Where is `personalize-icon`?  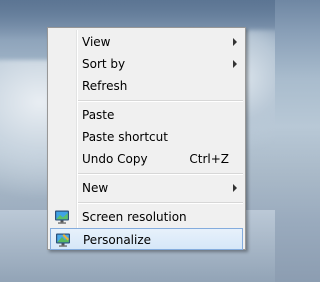
personalize-icon is located at coordinates (63, 240).